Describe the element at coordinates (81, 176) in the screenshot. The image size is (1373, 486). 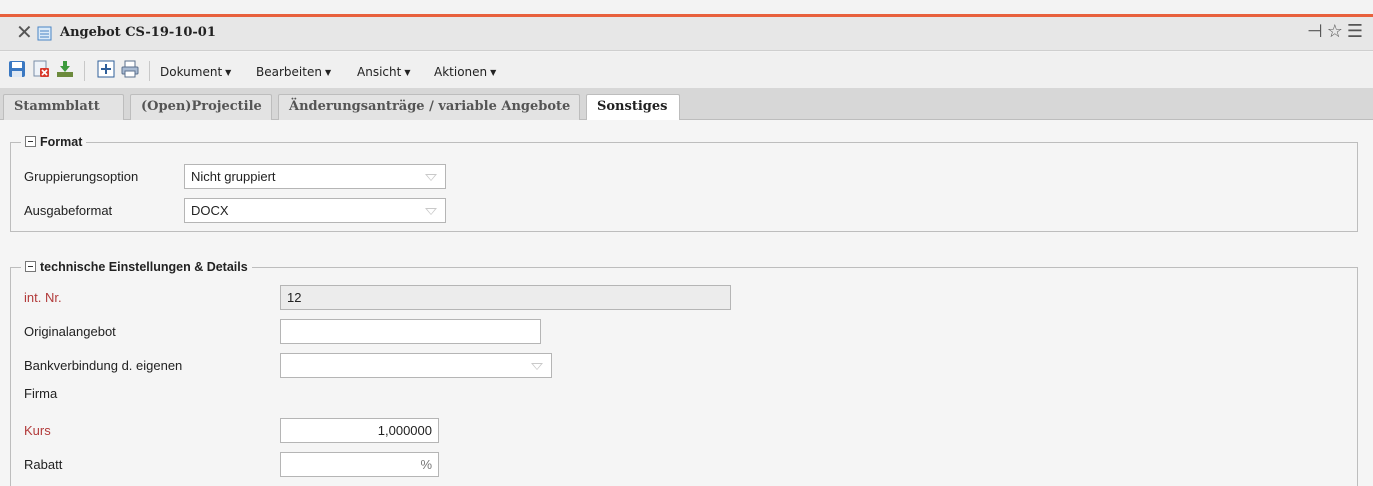
I see `grouping-label: Gruppierungsoption` at that location.